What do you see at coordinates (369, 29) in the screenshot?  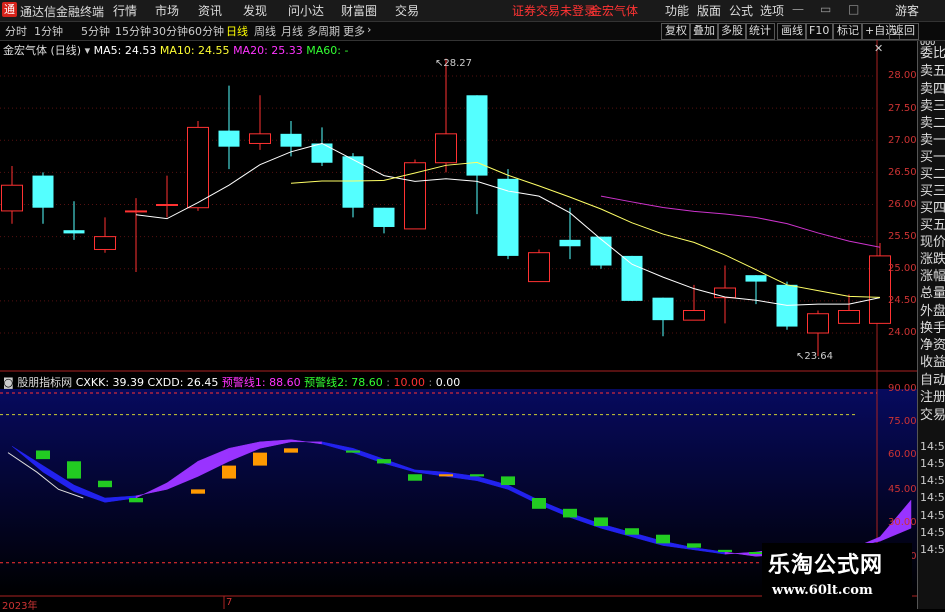 I see `chevron-right-icon: ›` at bounding box center [369, 29].